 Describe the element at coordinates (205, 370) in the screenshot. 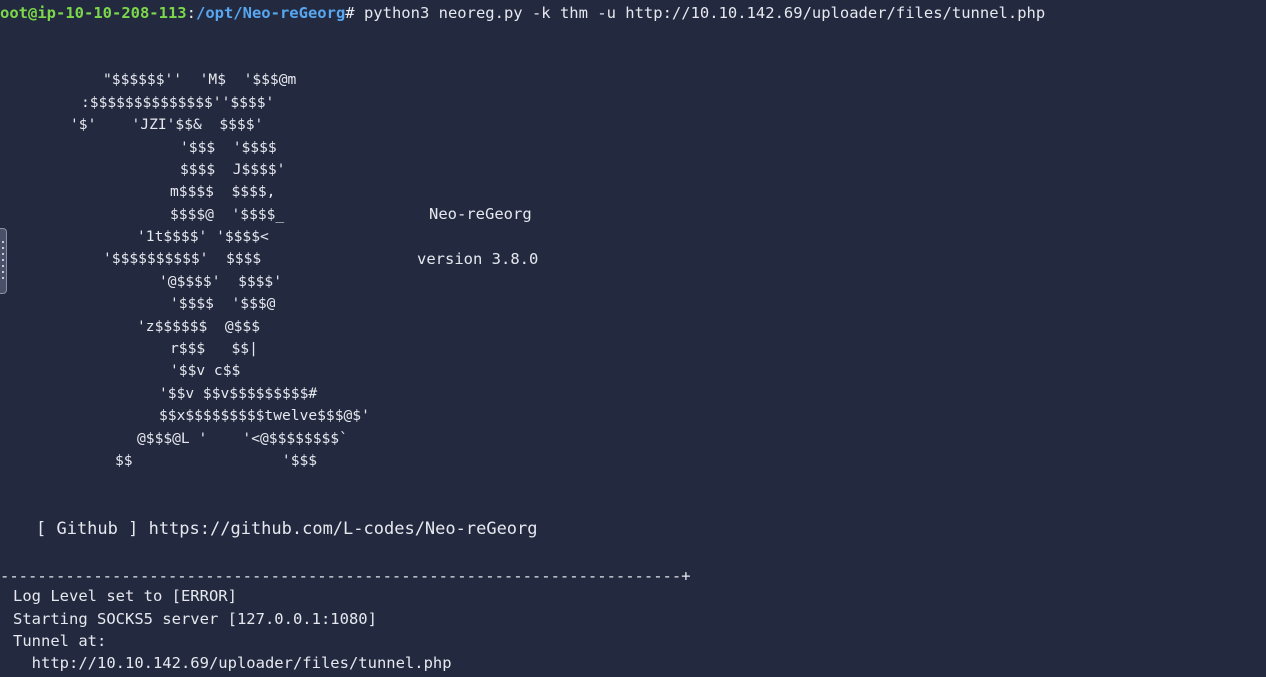

I see `ascii-art-line: '$$v c$$` at that location.